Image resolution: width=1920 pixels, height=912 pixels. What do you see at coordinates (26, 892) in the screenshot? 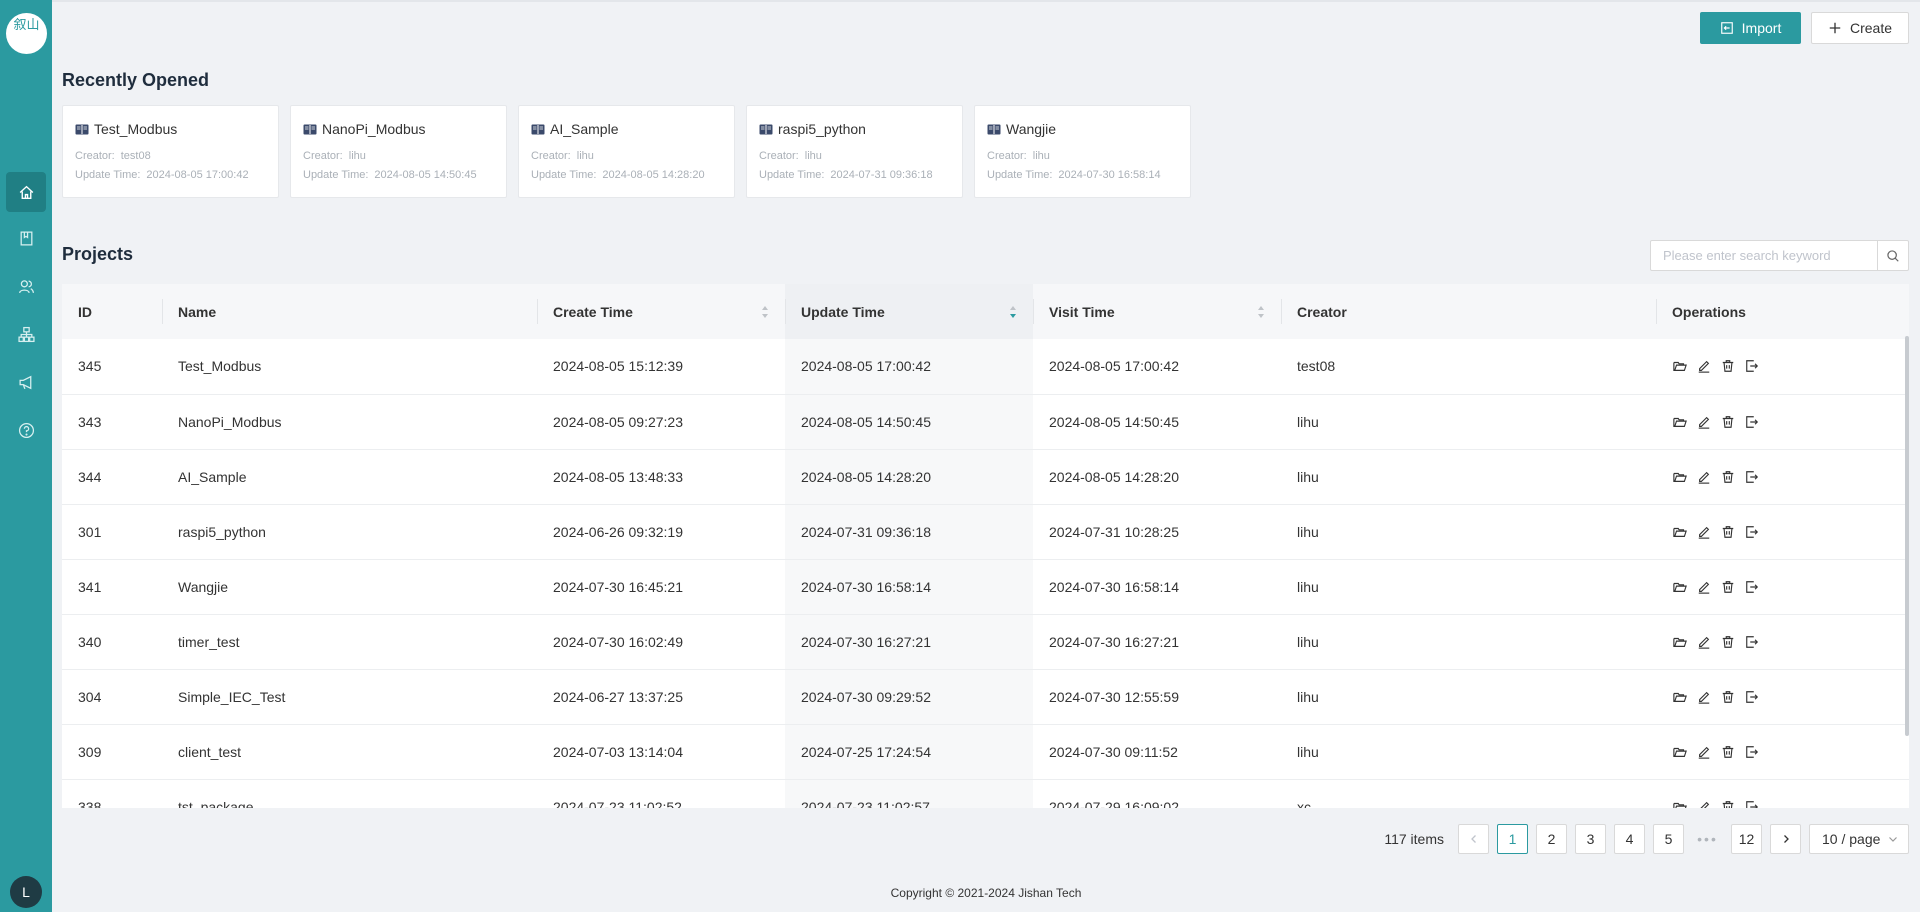
I see `user-avatar: L` at bounding box center [26, 892].